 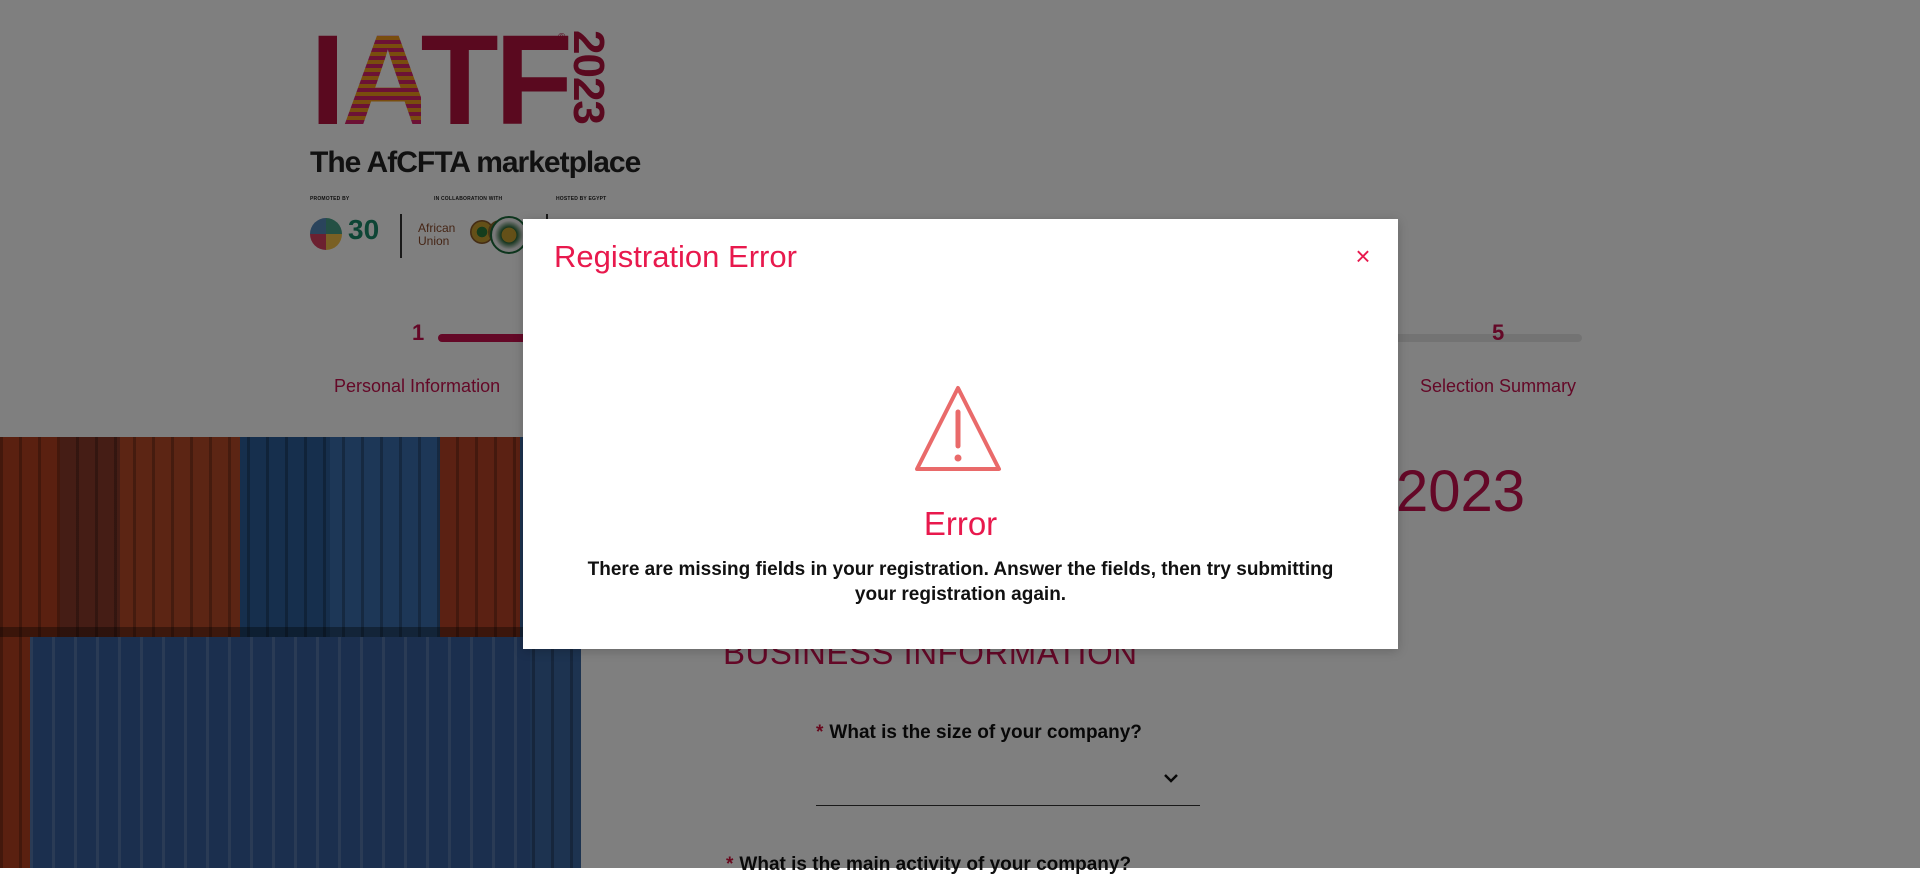 I want to click on close-button: ×, so click(x=1363, y=256).